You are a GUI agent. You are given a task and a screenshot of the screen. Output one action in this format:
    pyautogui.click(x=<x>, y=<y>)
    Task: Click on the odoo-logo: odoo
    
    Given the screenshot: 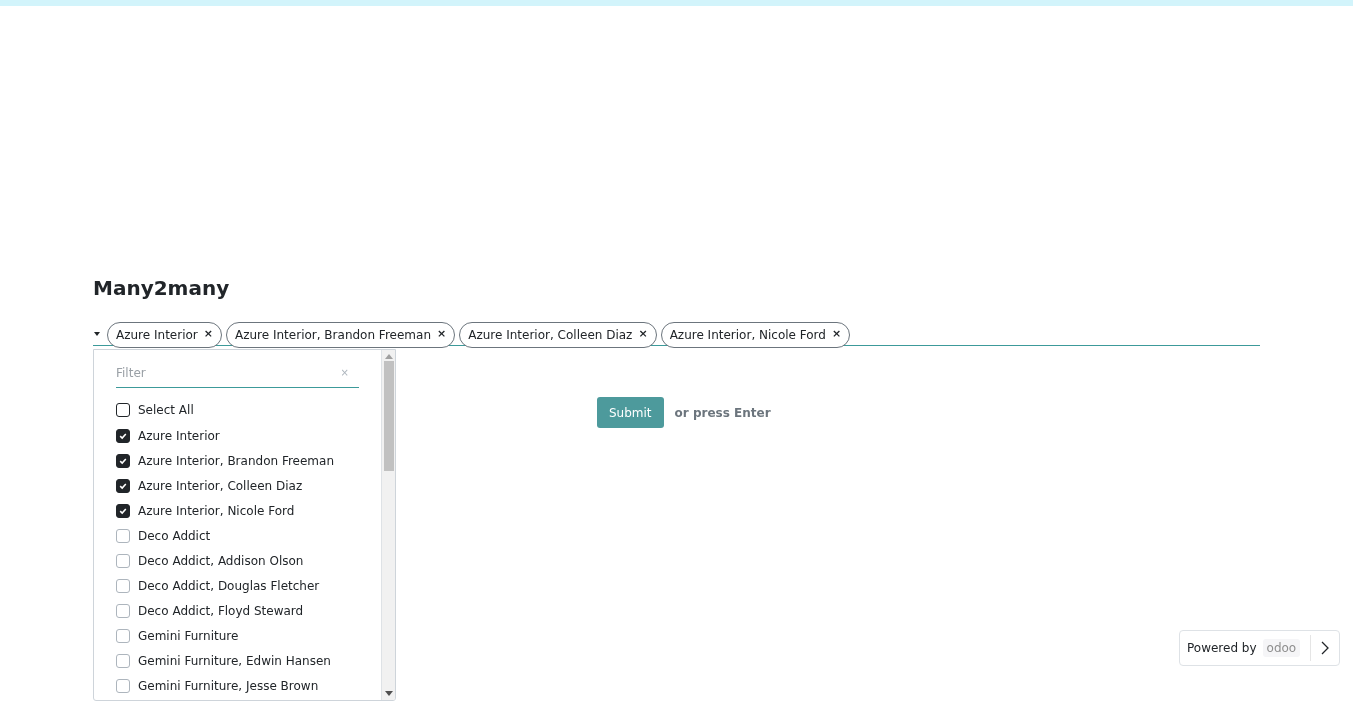 What is the action you would take?
    pyautogui.click(x=1281, y=648)
    